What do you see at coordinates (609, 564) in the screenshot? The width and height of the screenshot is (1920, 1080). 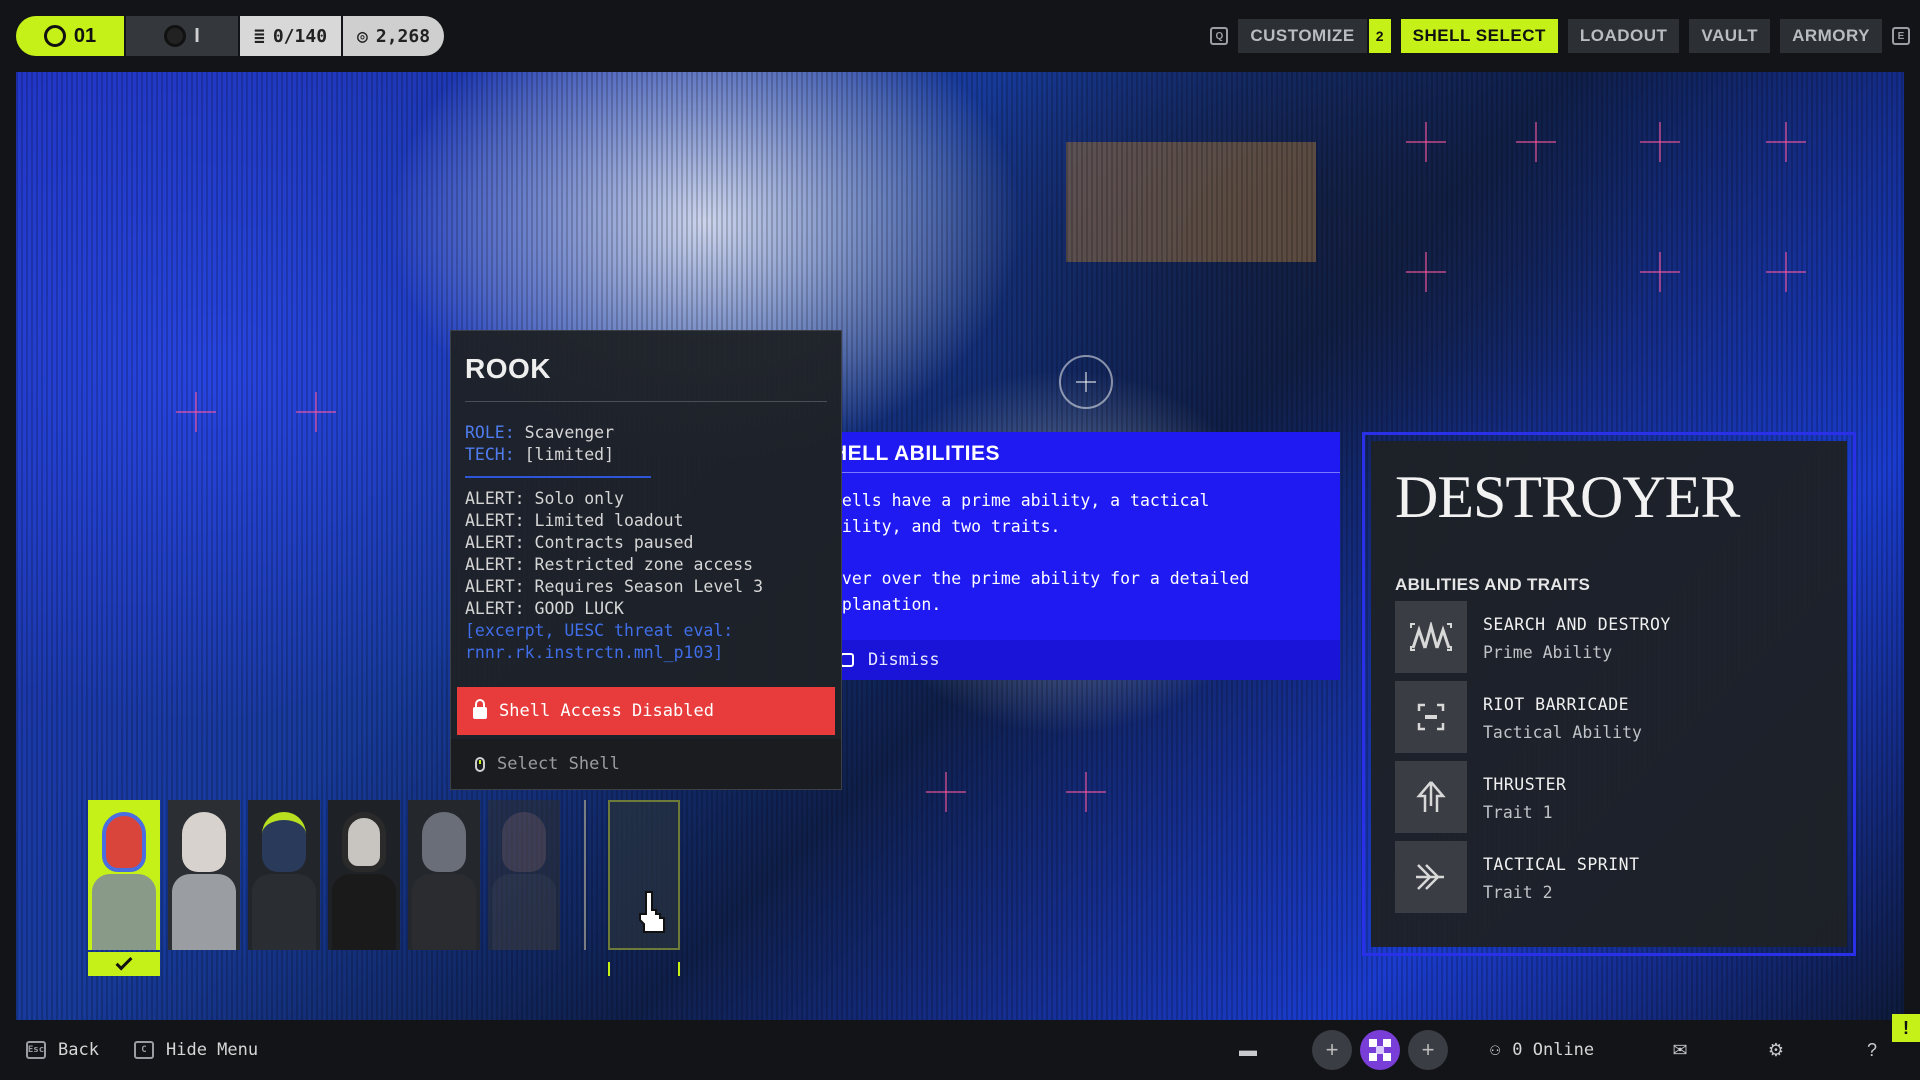 I see `alert-line: ALERT: Restricted zone access` at bounding box center [609, 564].